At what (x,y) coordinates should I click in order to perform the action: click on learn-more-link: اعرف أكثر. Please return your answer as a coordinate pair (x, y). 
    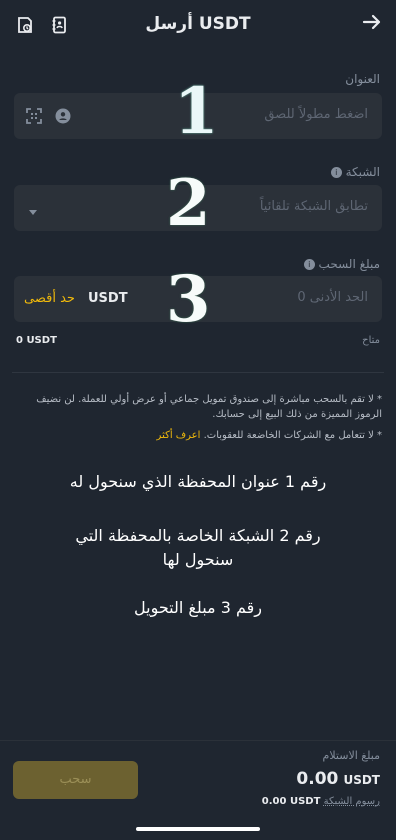
    Looking at the image, I should click on (179, 435).